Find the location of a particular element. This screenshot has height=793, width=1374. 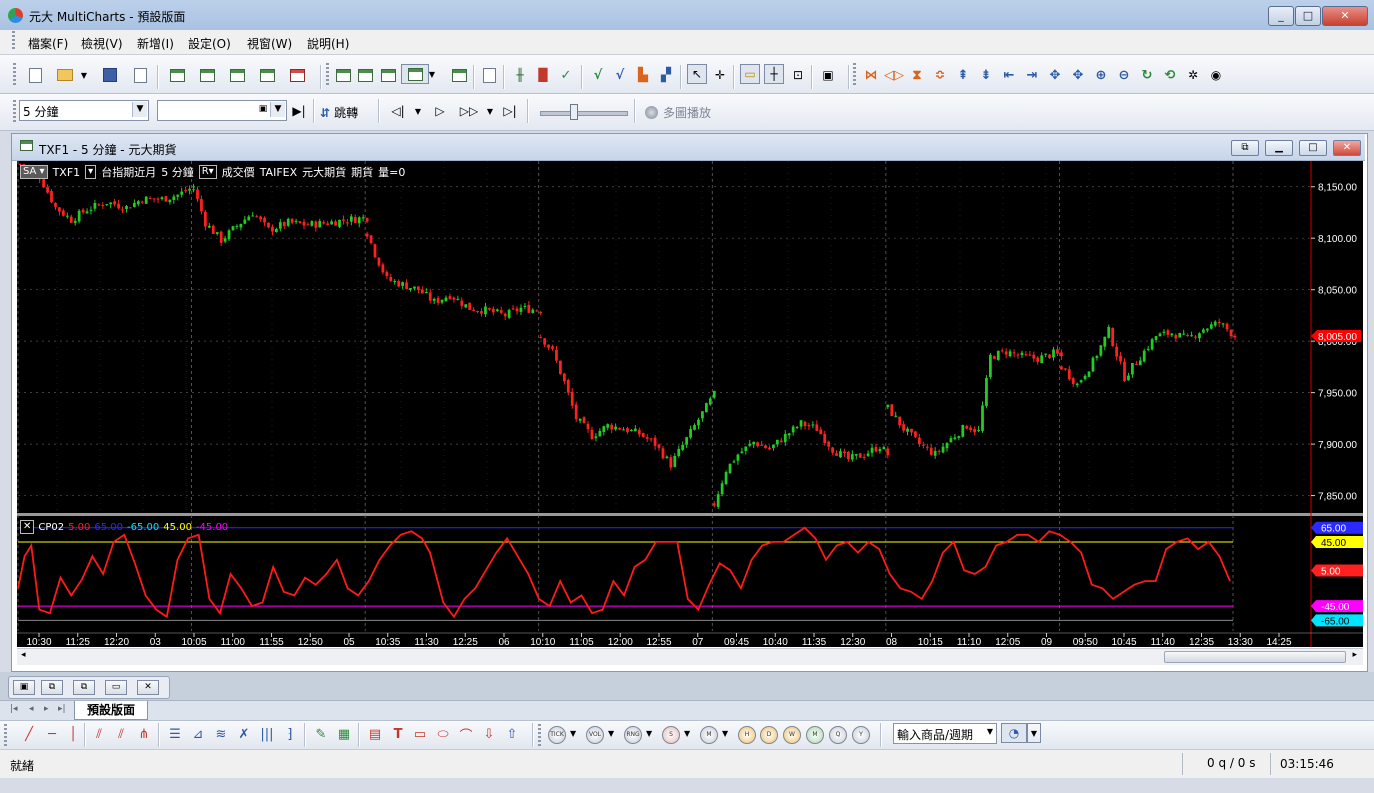

move-left-button: ✥ is located at coordinates (1055, 75).